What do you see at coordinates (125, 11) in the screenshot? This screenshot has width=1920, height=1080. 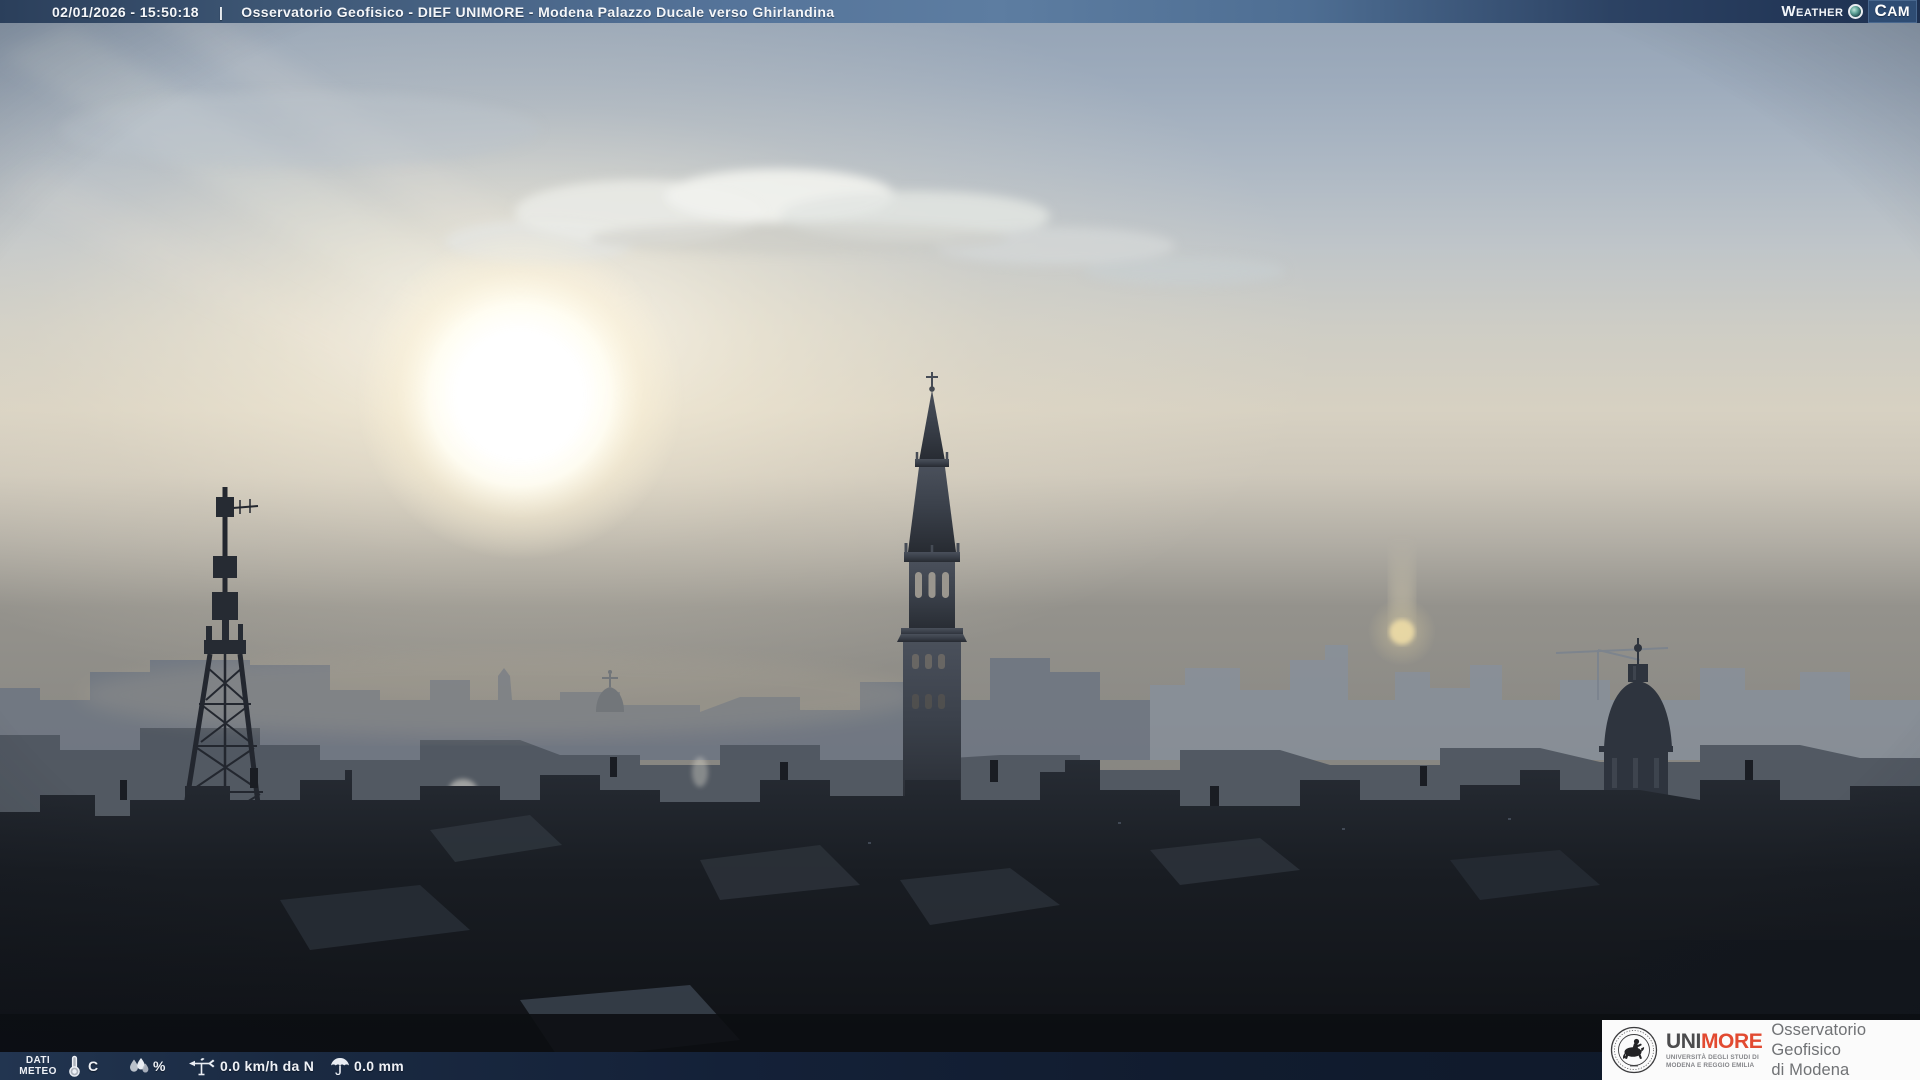 I see `timestamp: 02/01/2026 - 15:50:18` at bounding box center [125, 11].